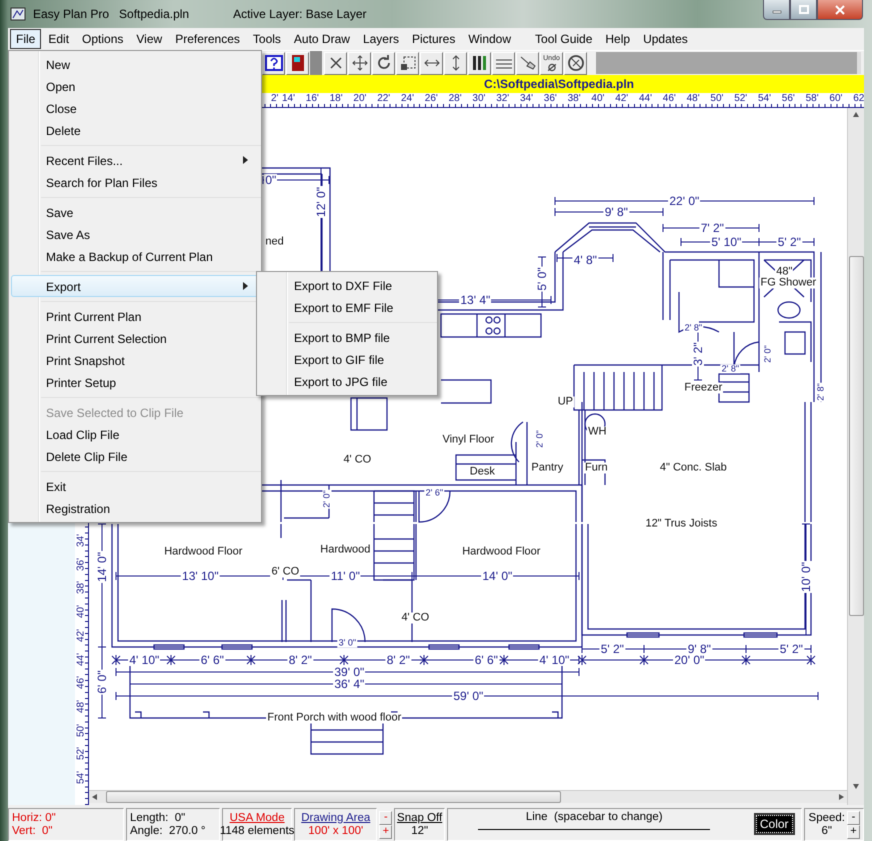 This screenshot has height=841, width=872. I want to click on minimize-button, so click(776, 10).